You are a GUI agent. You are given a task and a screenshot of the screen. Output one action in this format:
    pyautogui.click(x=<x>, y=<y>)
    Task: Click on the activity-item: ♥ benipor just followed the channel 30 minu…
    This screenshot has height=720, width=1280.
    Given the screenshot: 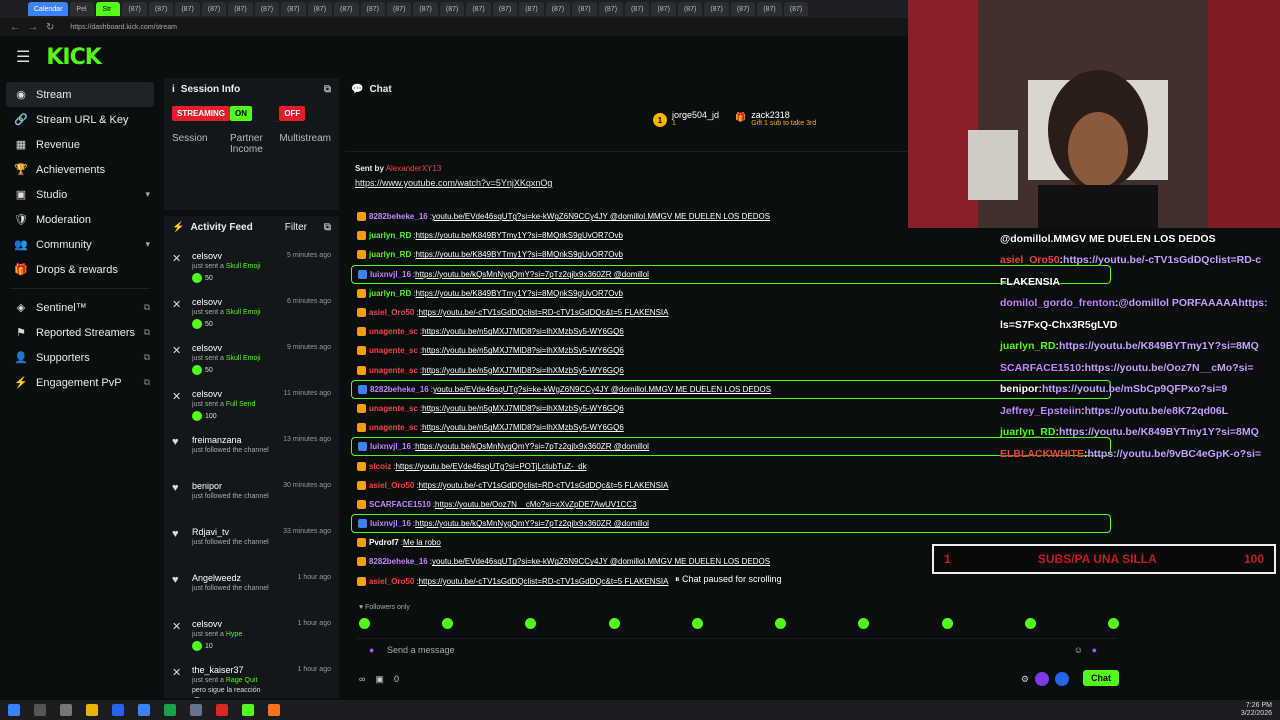 What is the action you would take?
    pyautogui.click(x=251, y=499)
    